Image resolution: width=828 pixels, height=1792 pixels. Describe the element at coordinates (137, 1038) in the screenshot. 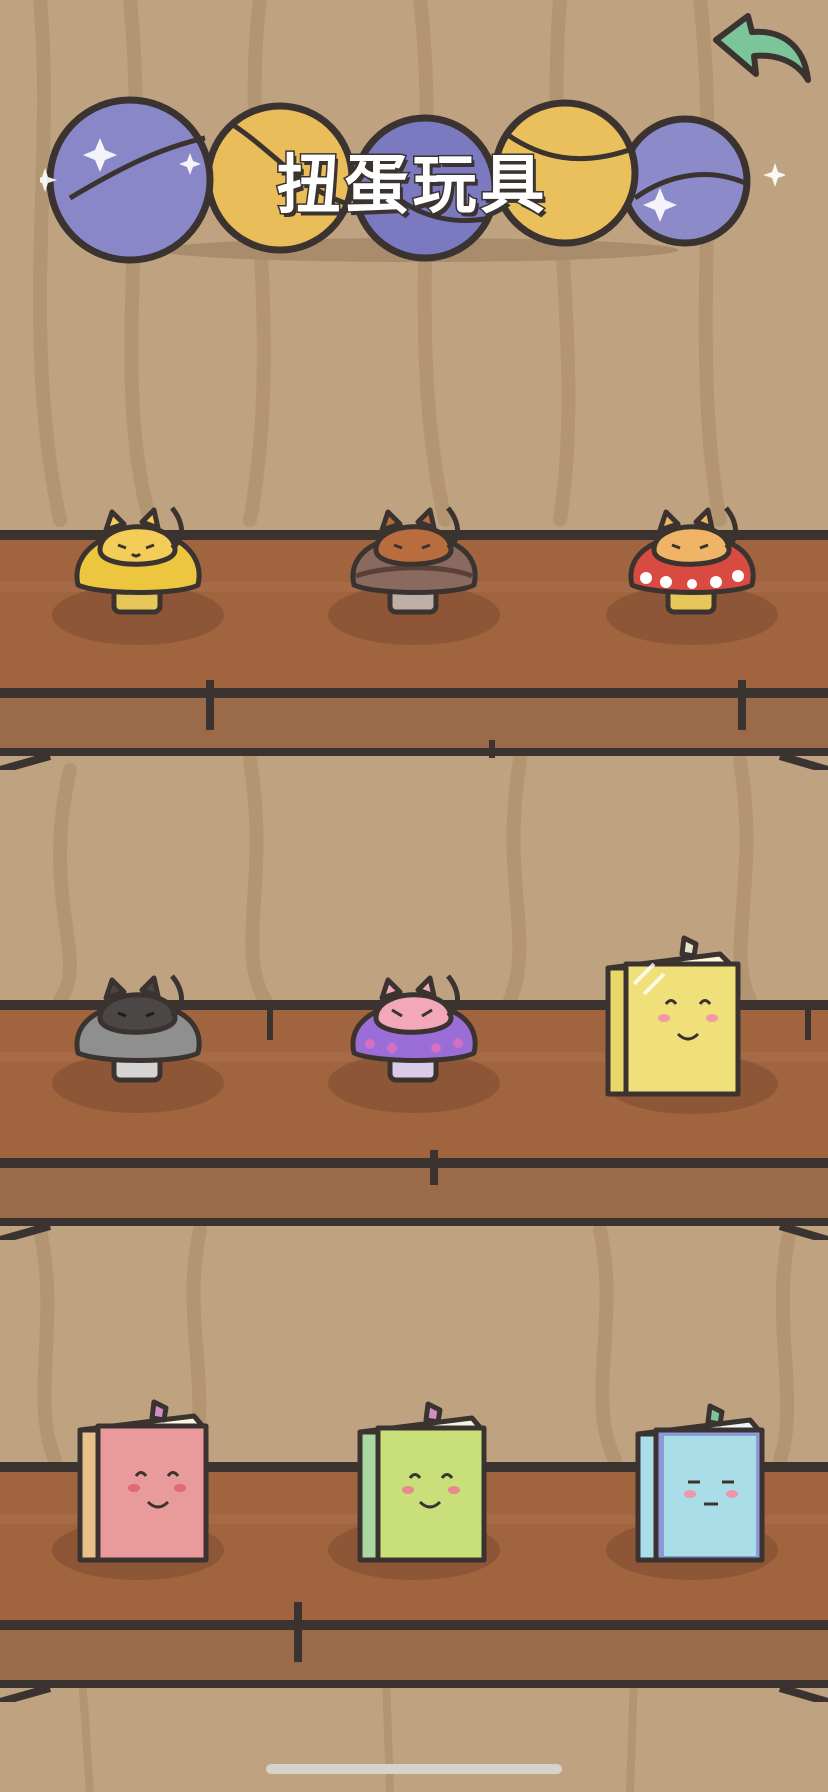

I see `toy-black-cat-gray-mushroom` at that location.